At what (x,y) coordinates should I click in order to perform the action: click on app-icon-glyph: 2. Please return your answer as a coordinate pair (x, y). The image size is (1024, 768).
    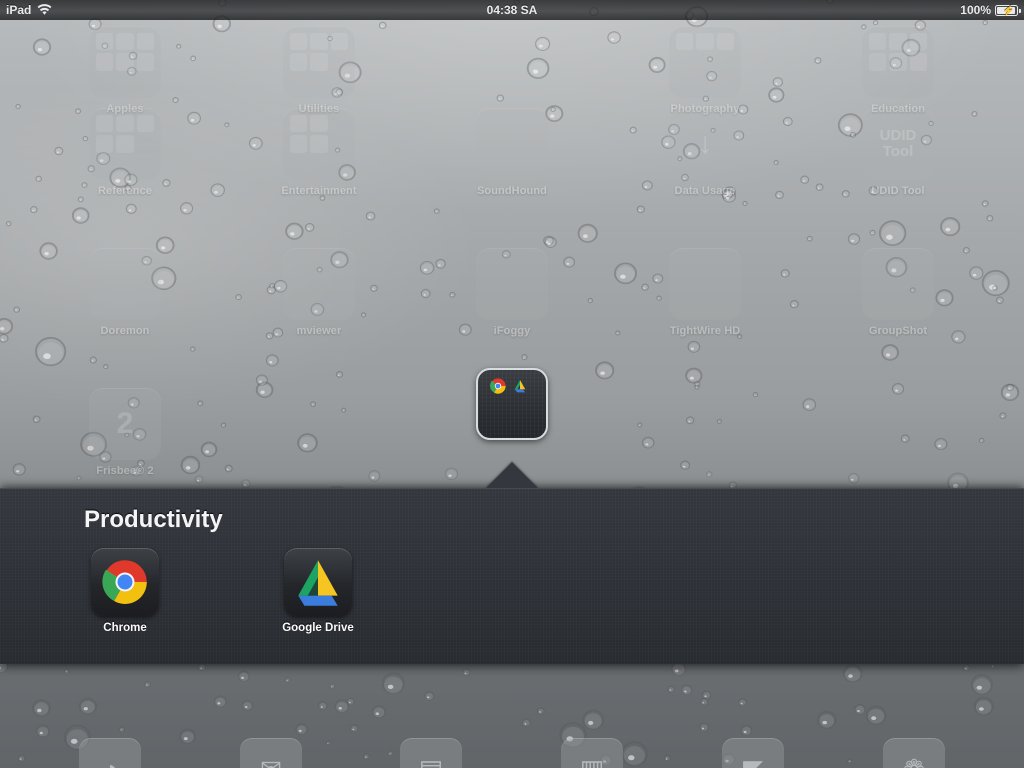
    Looking at the image, I should click on (125, 424).